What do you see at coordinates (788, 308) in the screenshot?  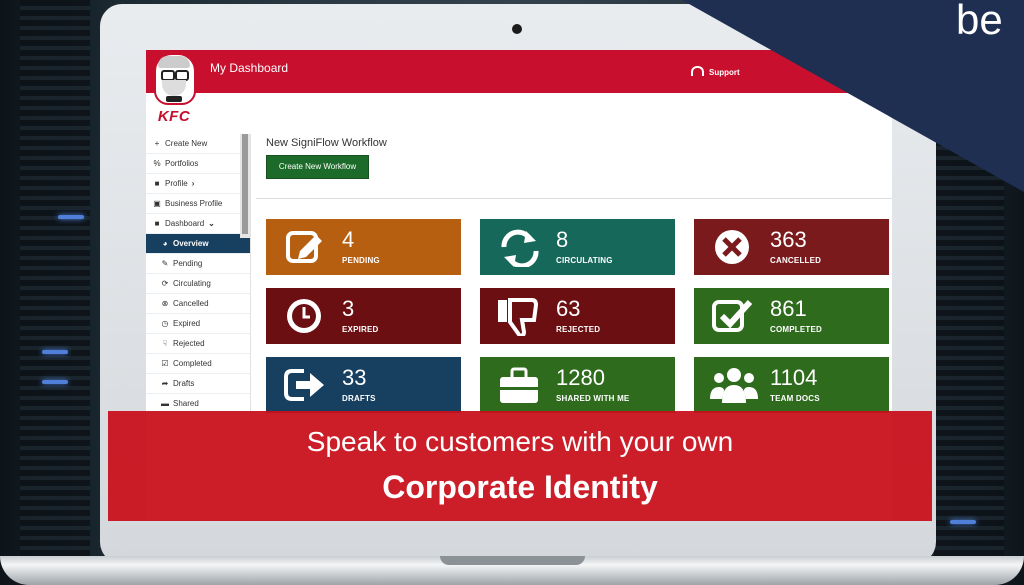 I see `tile-count: 861` at bounding box center [788, 308].